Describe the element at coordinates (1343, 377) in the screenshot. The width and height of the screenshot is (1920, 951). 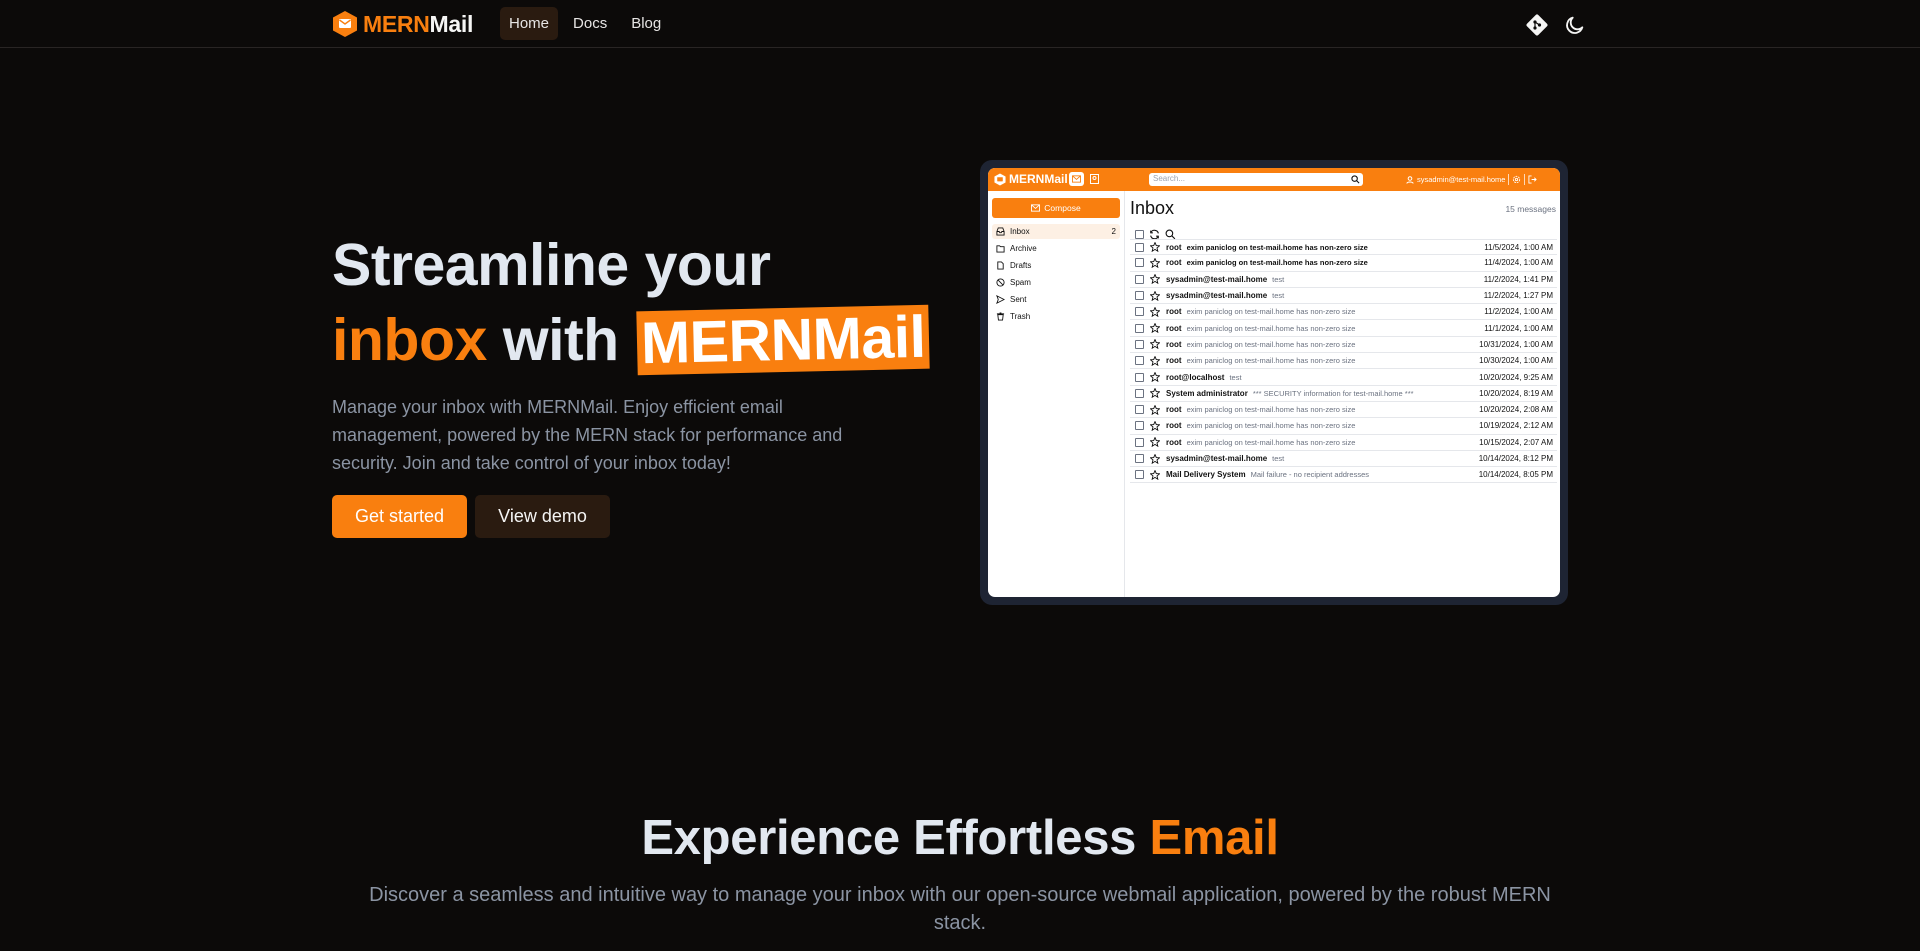
I see `message-row: root@localhost test 10/20/2024, 9:25 AM` at that location.